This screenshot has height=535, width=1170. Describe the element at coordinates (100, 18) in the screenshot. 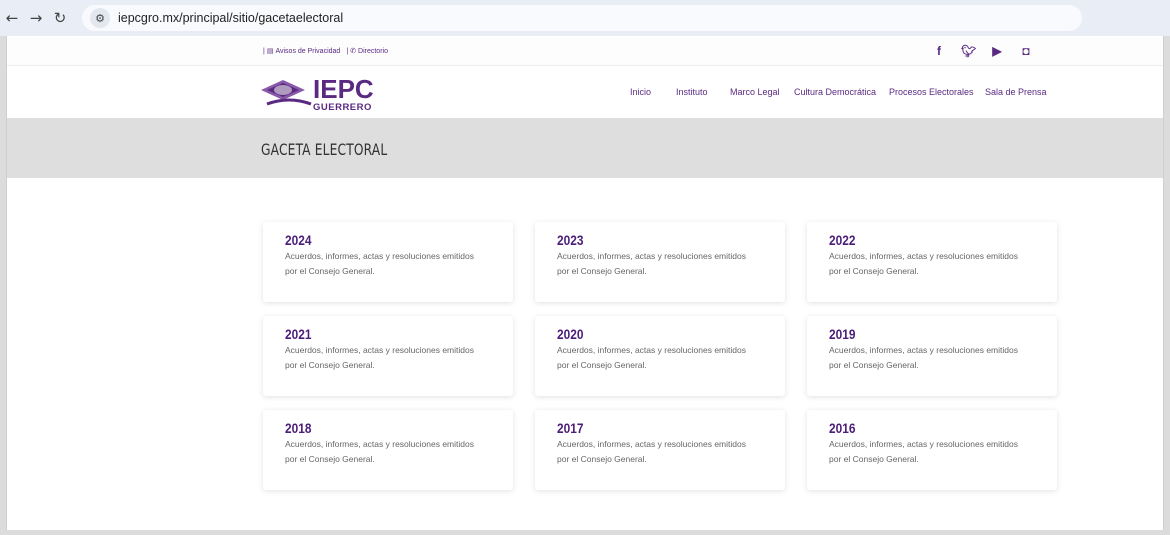

I see `site-settings-icon: ⚙` at that location.